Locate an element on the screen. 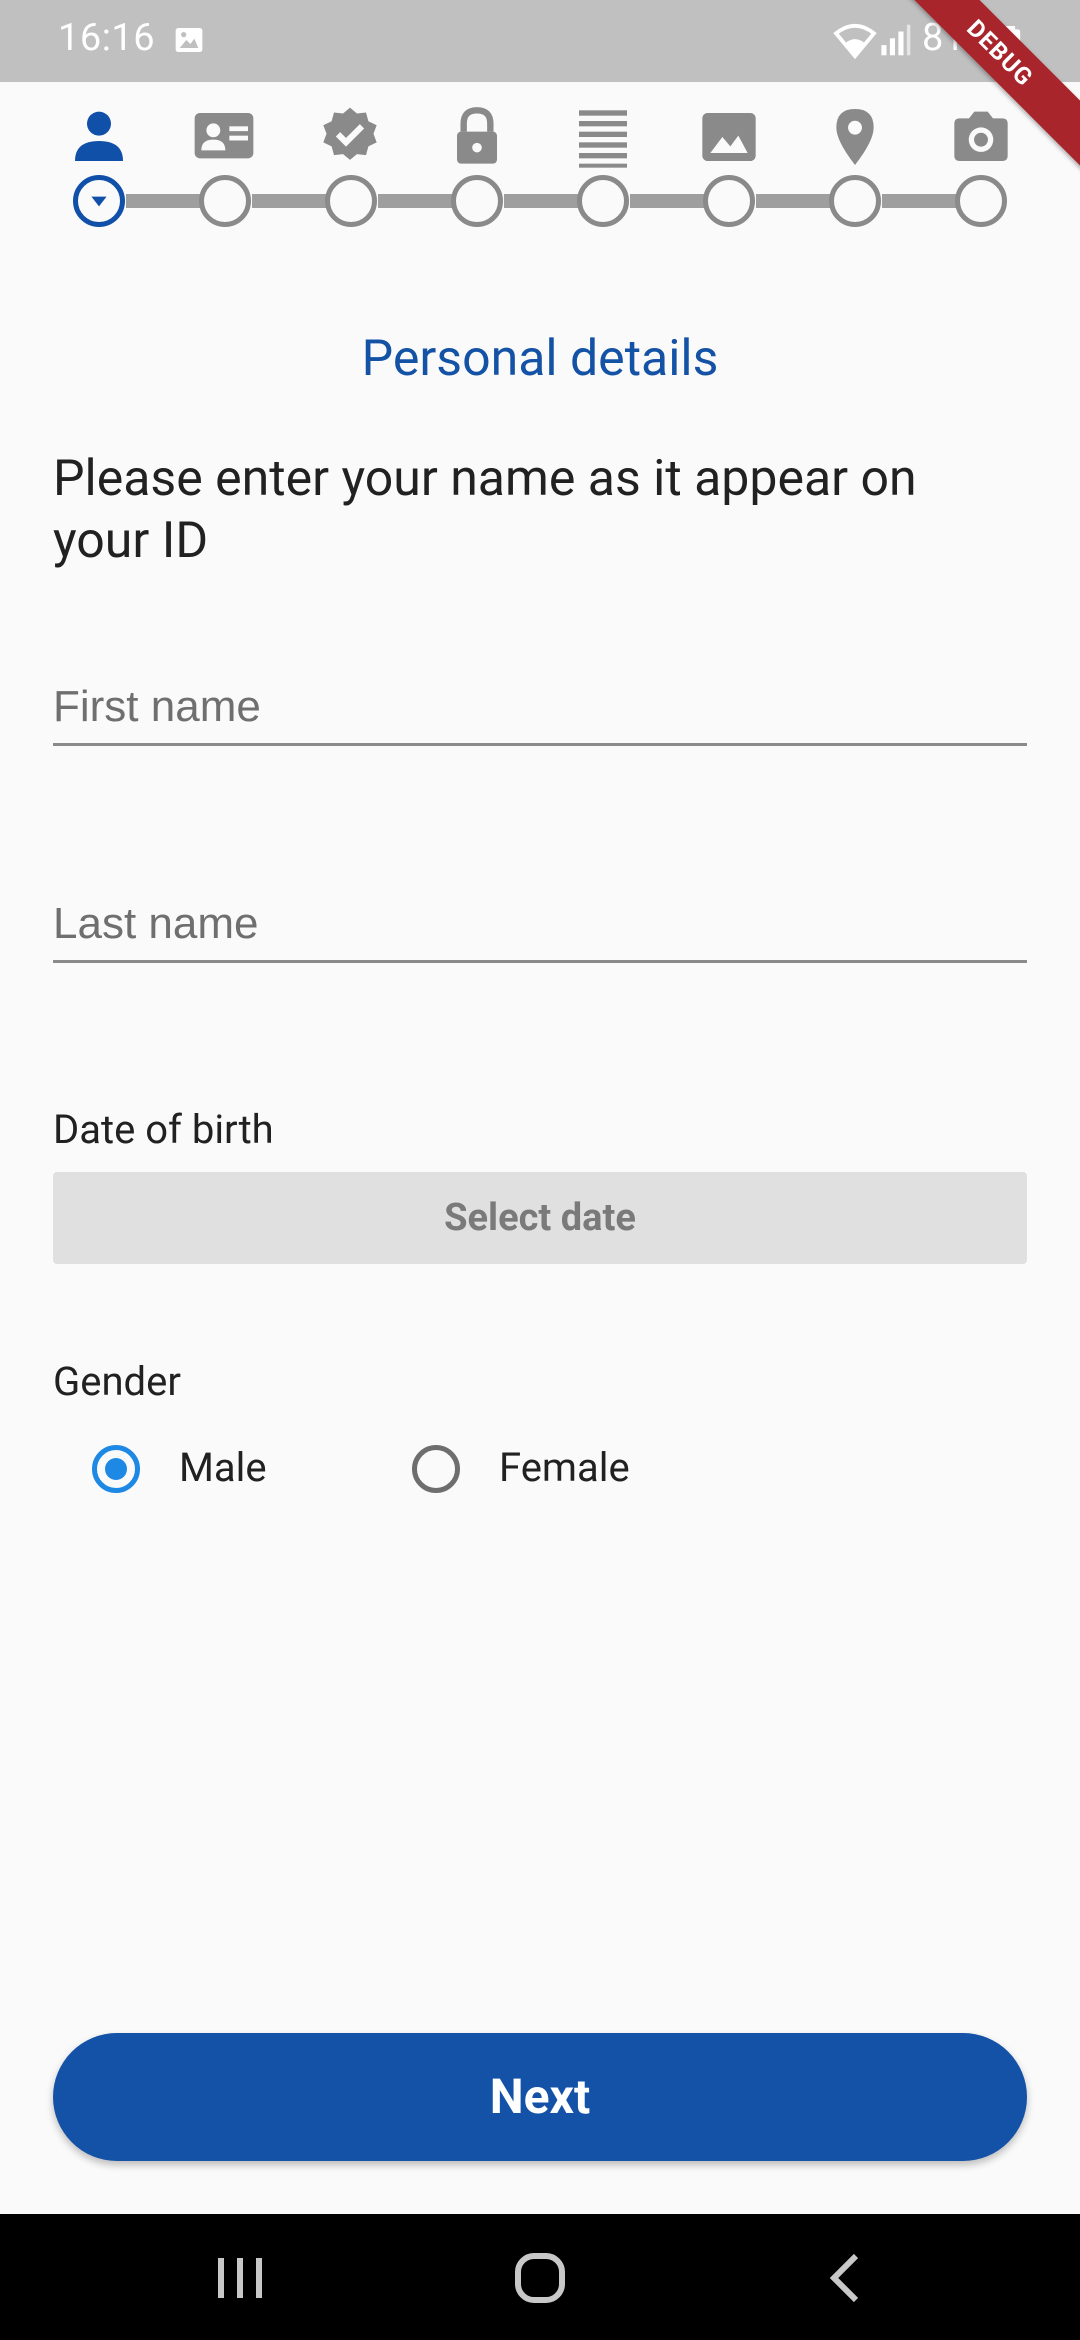 This screenshot has width=1080, height=2340. document-lines-icon is located at coordinates (603, 139).